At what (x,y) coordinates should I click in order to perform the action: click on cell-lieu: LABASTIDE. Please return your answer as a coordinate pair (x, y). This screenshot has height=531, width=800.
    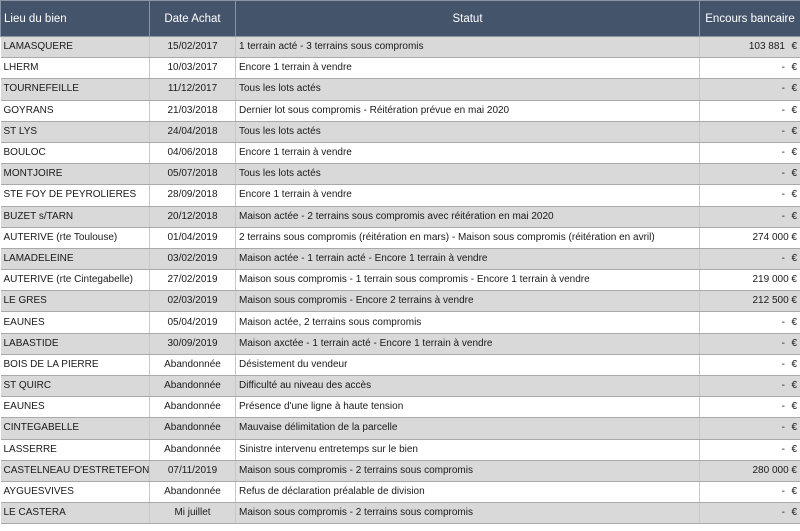
    Looking at the image, I should click on (75, 344).